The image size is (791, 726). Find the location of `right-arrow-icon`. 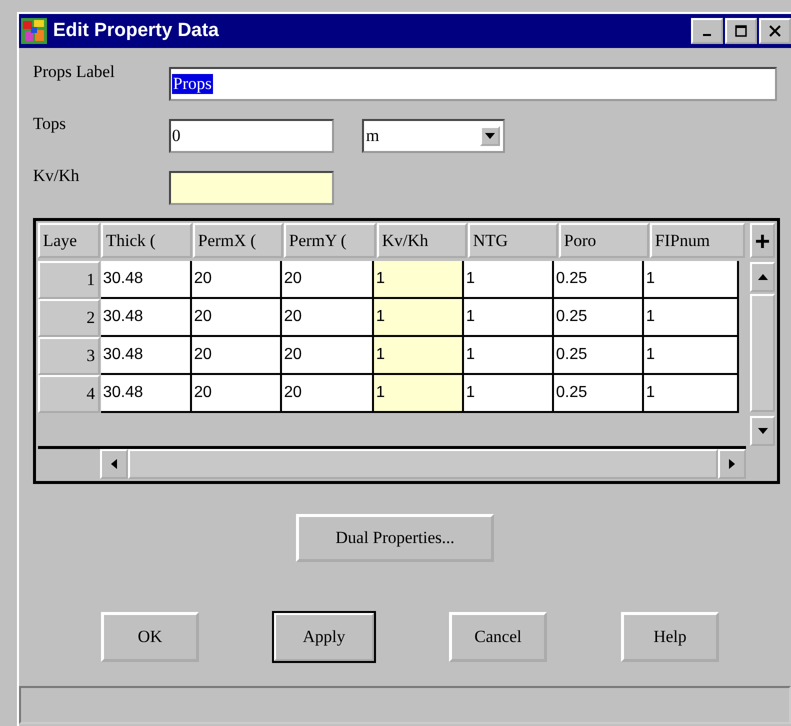

right-arrow-icon is located at coordinates (732, 464).